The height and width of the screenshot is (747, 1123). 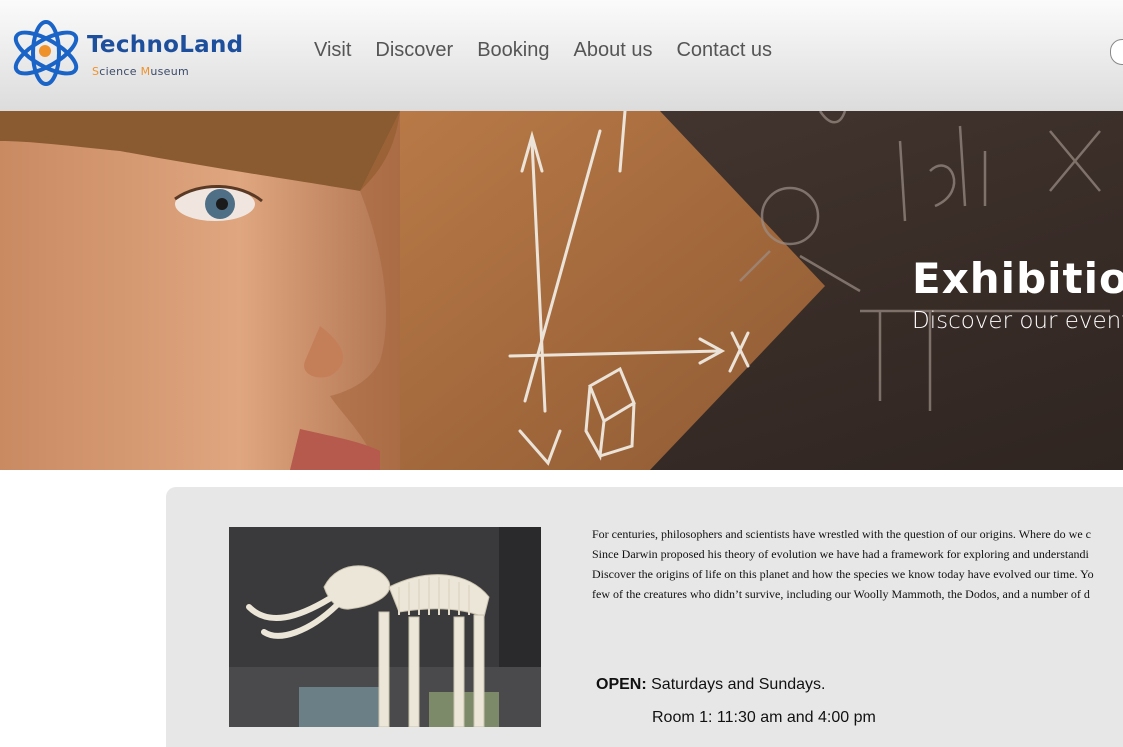 I want to click on logo-subtitle-science: cience, so click(x=120, y=71).